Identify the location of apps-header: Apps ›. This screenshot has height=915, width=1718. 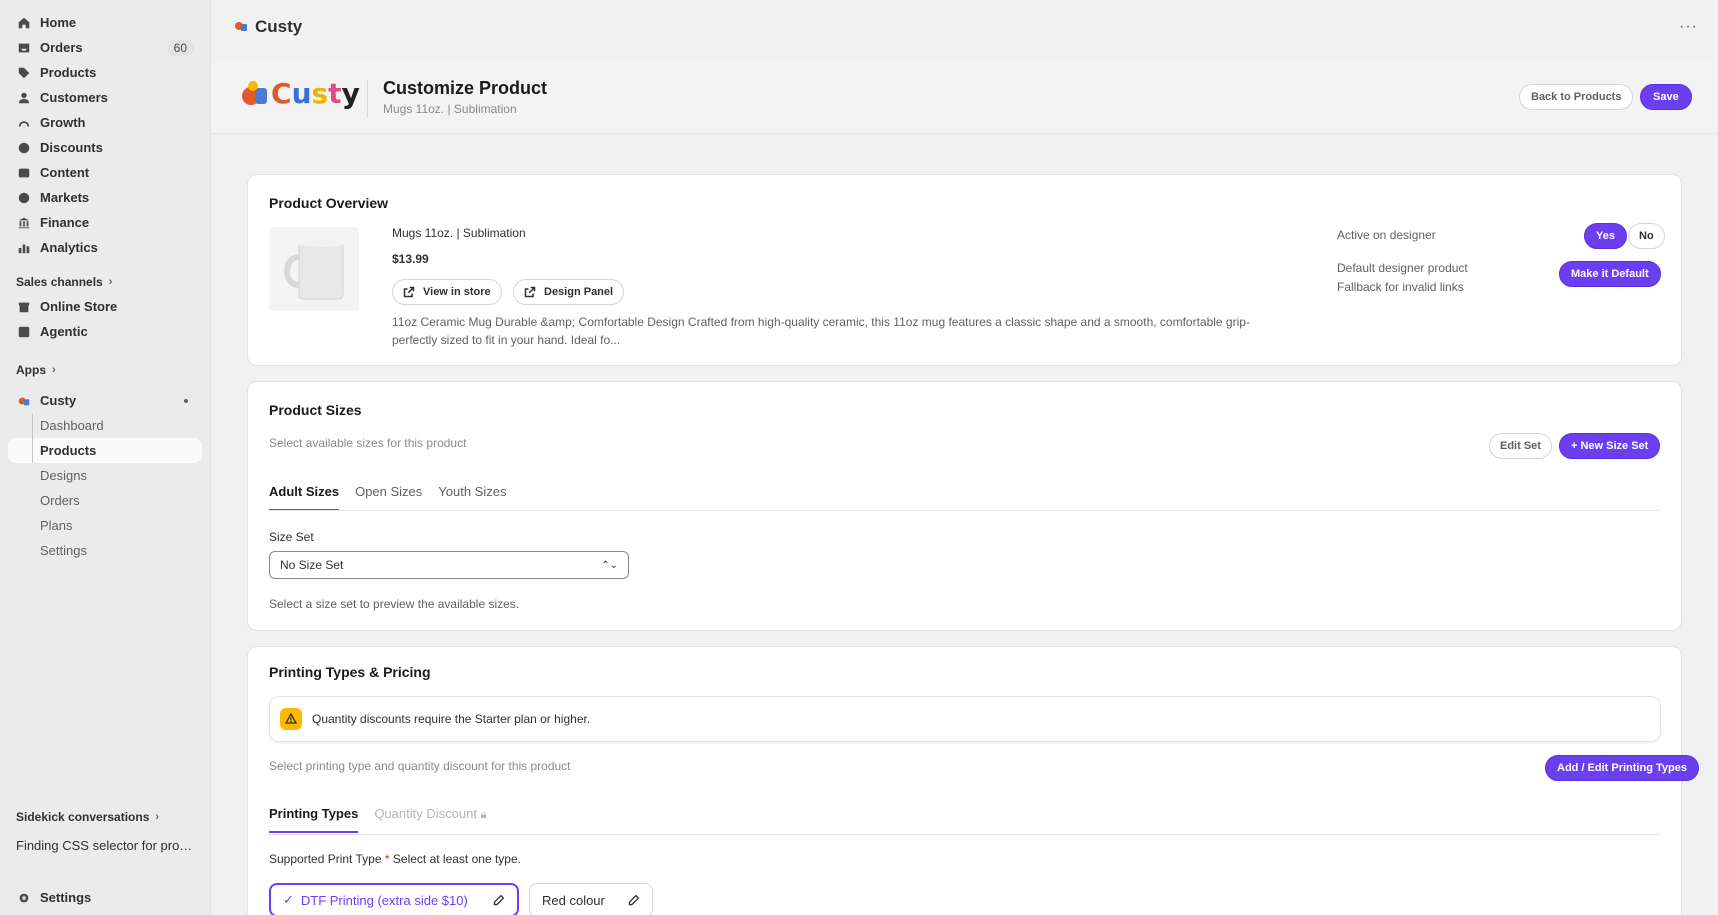
(105, 370).